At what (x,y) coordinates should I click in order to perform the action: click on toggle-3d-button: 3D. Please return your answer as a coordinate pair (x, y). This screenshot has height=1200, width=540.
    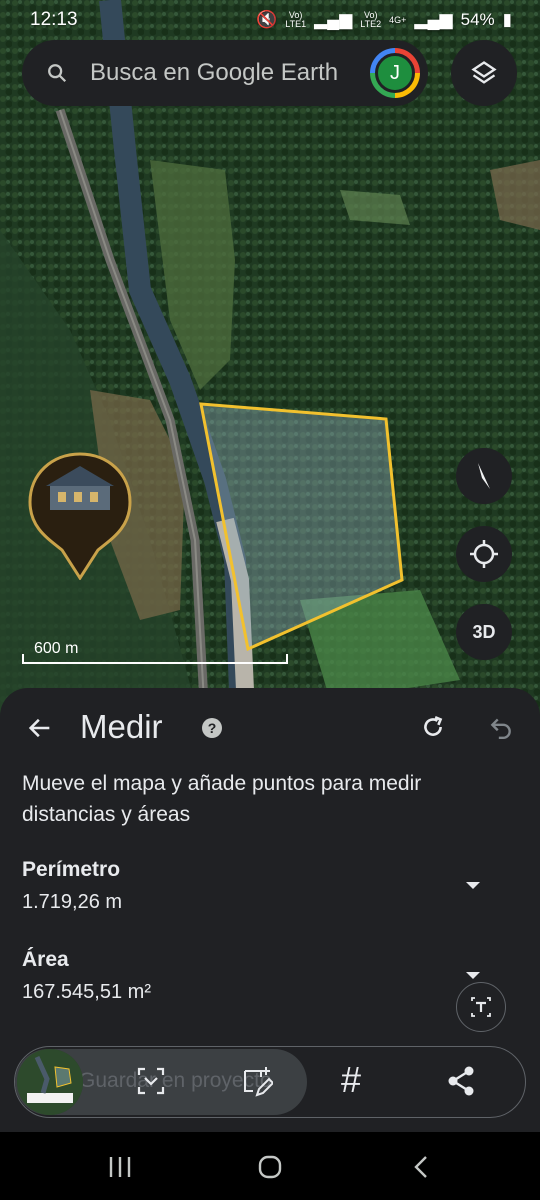
    Looking at the image, I should click on (484, 632).